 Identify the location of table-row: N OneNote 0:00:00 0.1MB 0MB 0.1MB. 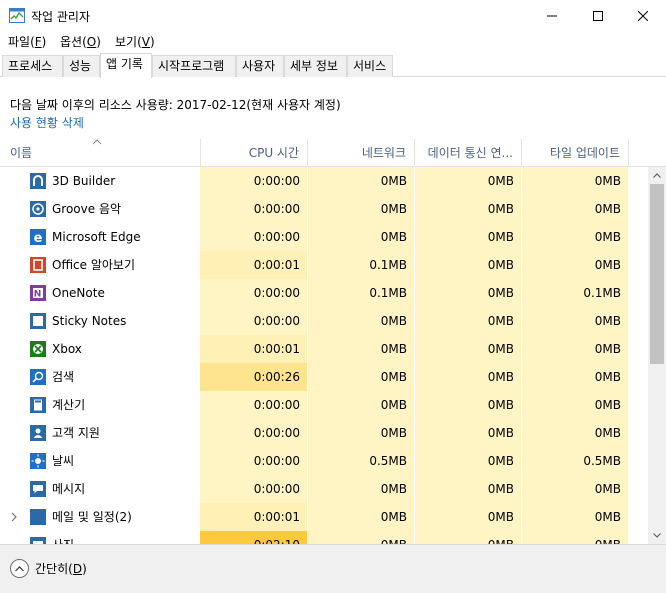
(324, 293).